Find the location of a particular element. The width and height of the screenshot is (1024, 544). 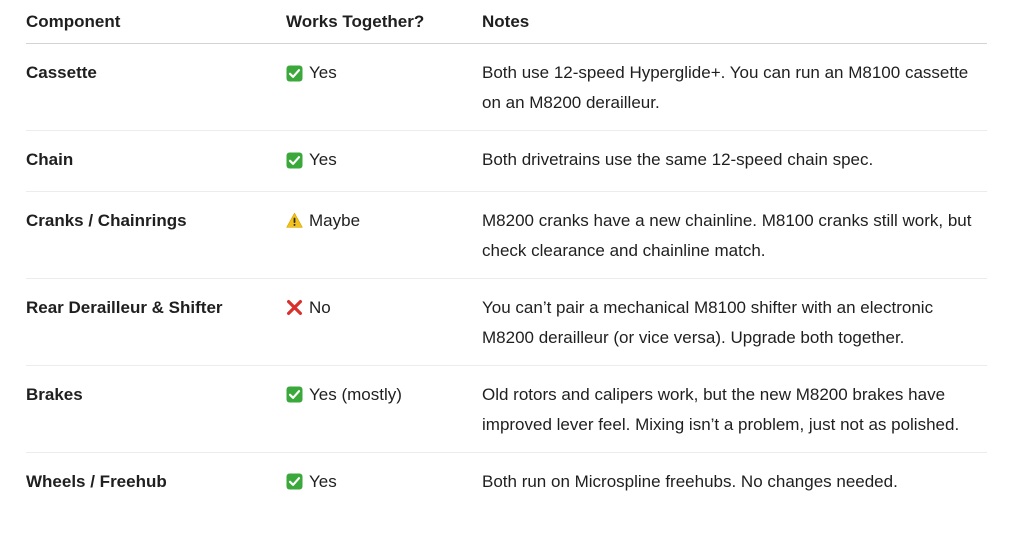

component-cell: Brakes is located at coordinates (156, 409).